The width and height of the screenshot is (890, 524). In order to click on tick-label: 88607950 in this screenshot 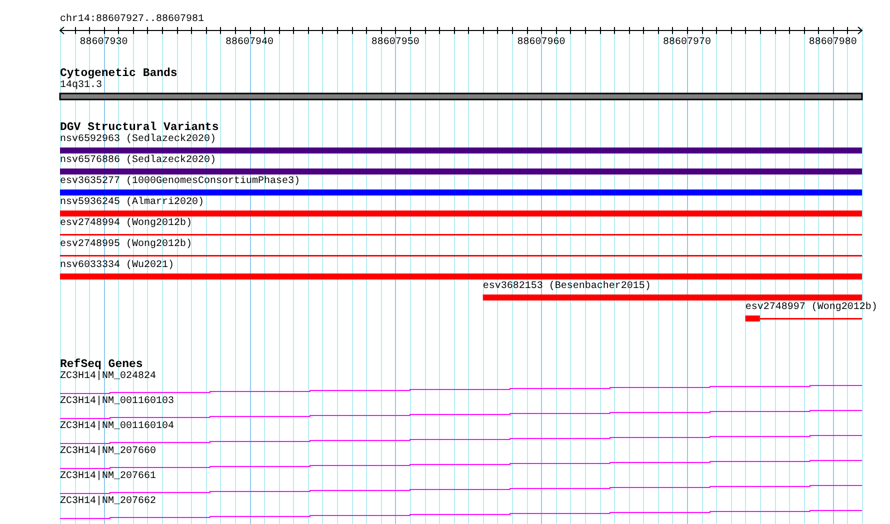, I will do `click(395, 42)`.